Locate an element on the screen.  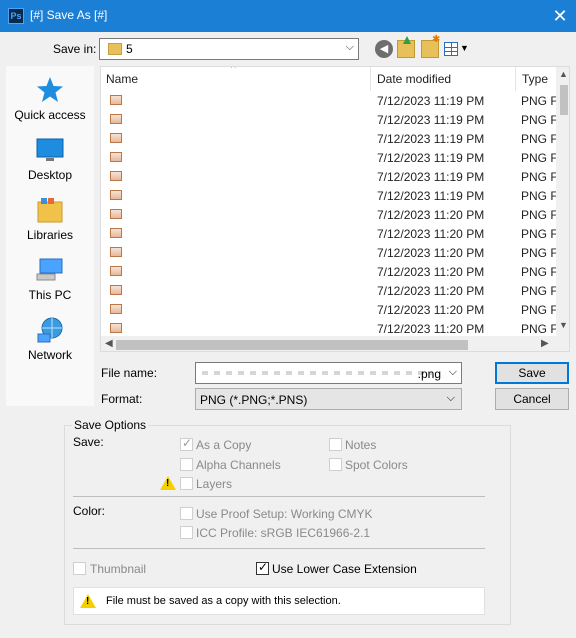
spot-colors-label: Spot Colors is located at coordinates (376, 465).